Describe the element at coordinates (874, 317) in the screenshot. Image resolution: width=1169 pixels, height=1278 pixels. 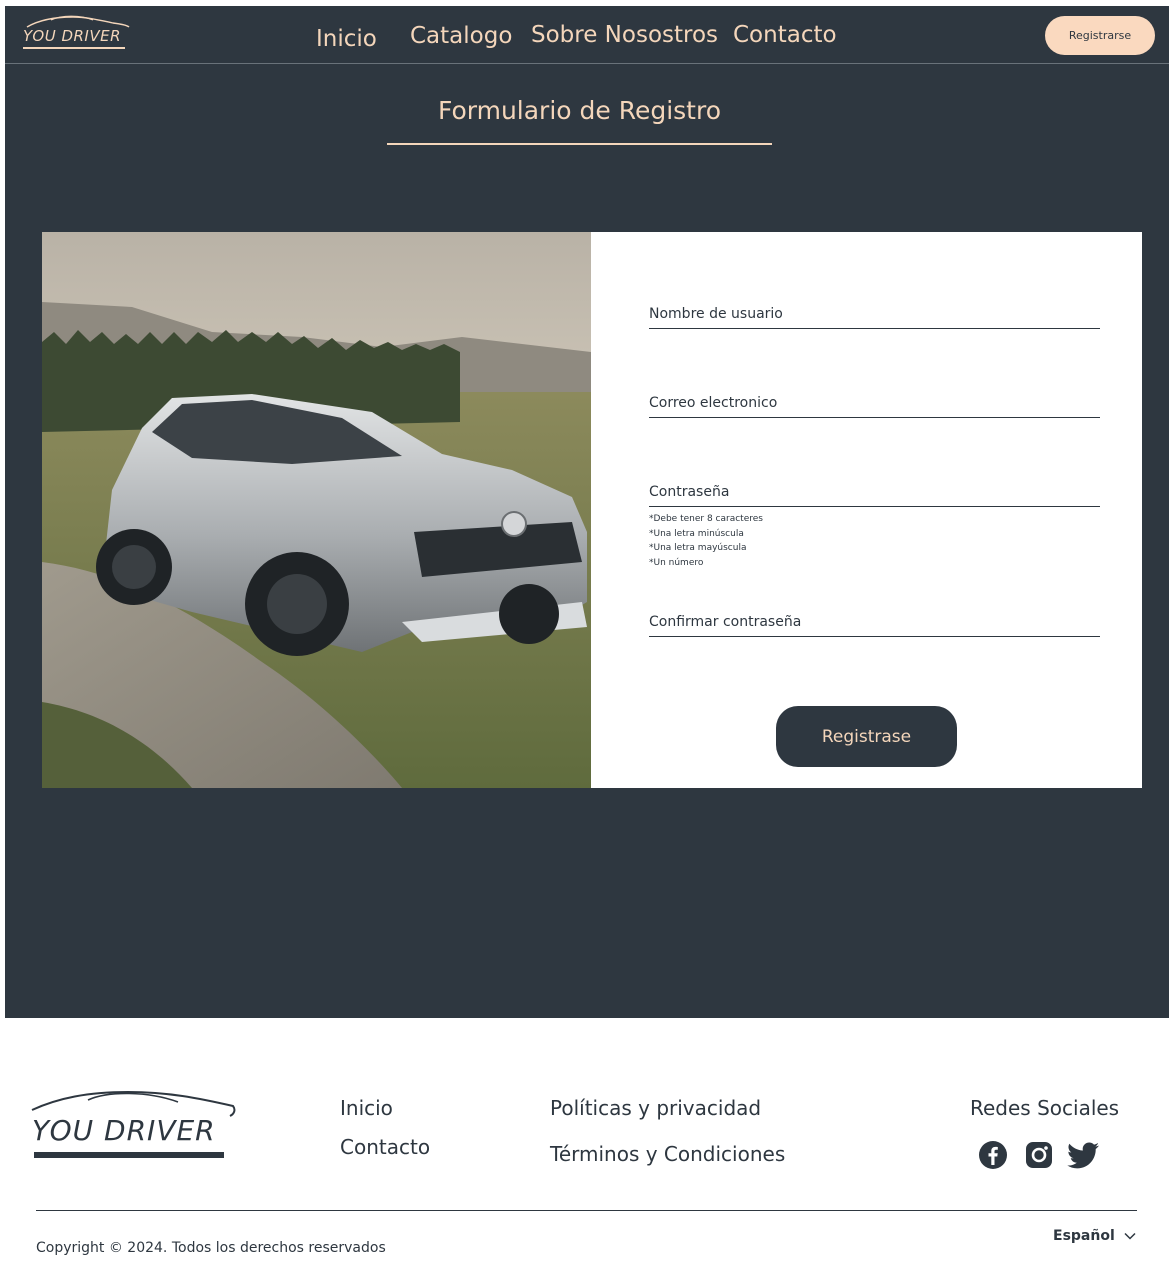
I see `username-field: Nombre de usuario` at that location.